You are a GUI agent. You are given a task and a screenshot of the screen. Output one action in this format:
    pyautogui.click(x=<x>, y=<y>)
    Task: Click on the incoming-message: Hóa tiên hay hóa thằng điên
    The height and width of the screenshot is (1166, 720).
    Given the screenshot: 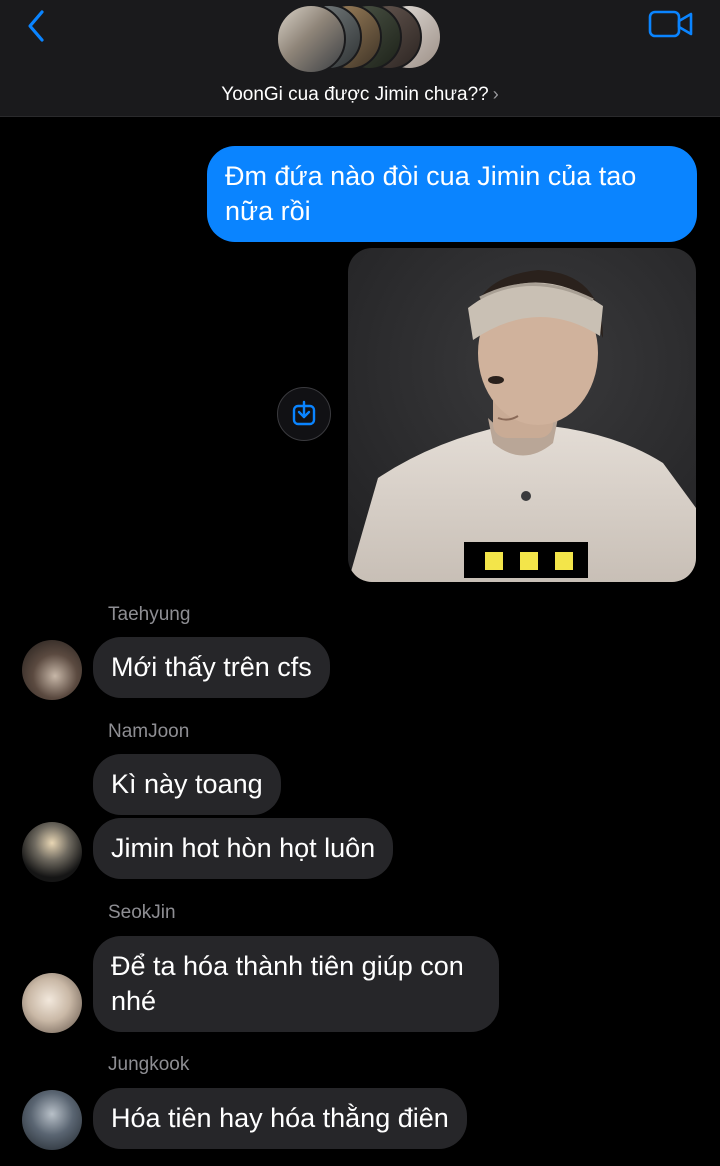 What is the action you would take?
    pyautogui.click(x=280, y=1118)
    